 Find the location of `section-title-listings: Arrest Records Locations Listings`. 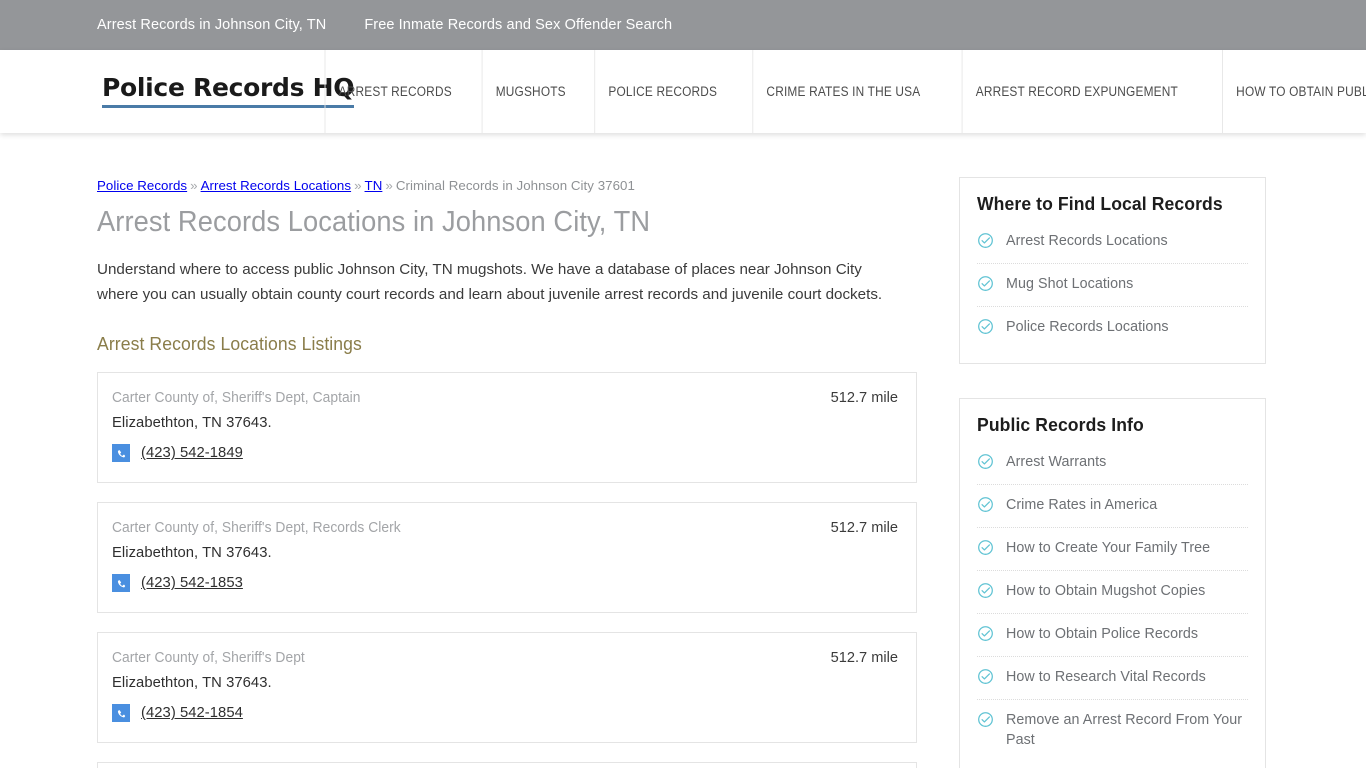

section-title-listings: Arrest Records Locations Listings is located at coordinates (229, 344).